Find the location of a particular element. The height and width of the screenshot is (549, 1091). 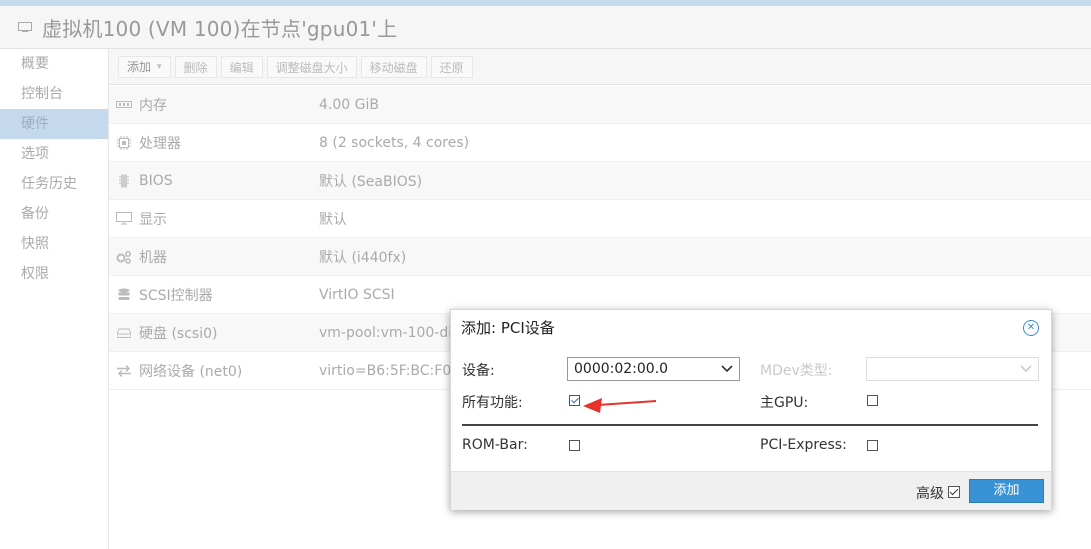

exchange-icon is located at coordinates (124, 370).